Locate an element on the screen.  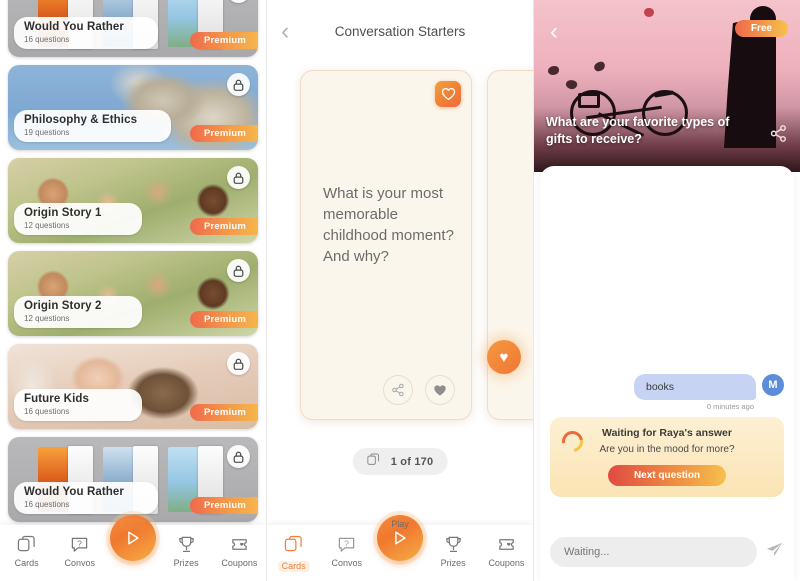
deck-title: Origin Story 2 is located at coordinates (63, 306).